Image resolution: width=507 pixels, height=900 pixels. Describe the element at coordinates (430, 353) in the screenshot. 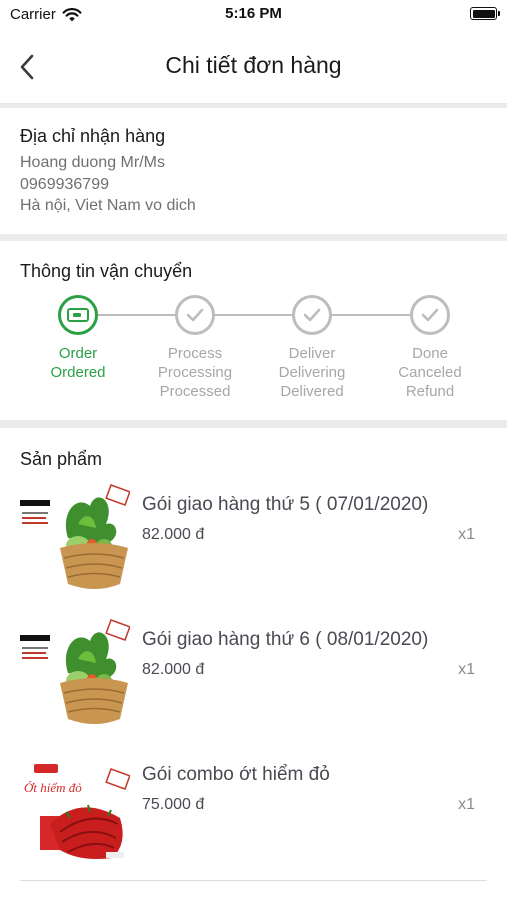

I see `step-label-line: Done` at that location.